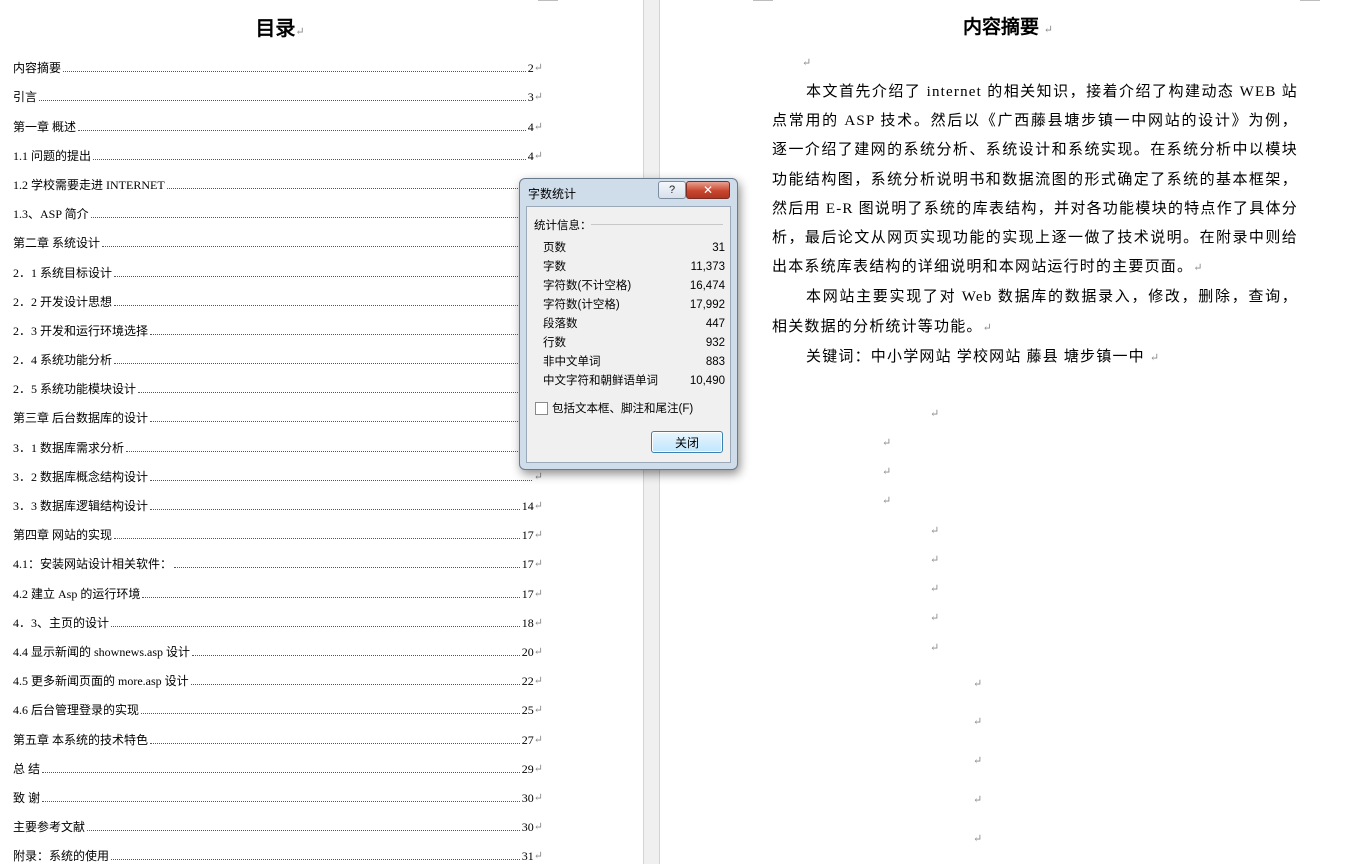  What do you see at coordinates (600, 381) in the screenshot?
I see `stat-label: 中文字符和朝鲜语单词` at bounding box center [600, 381].